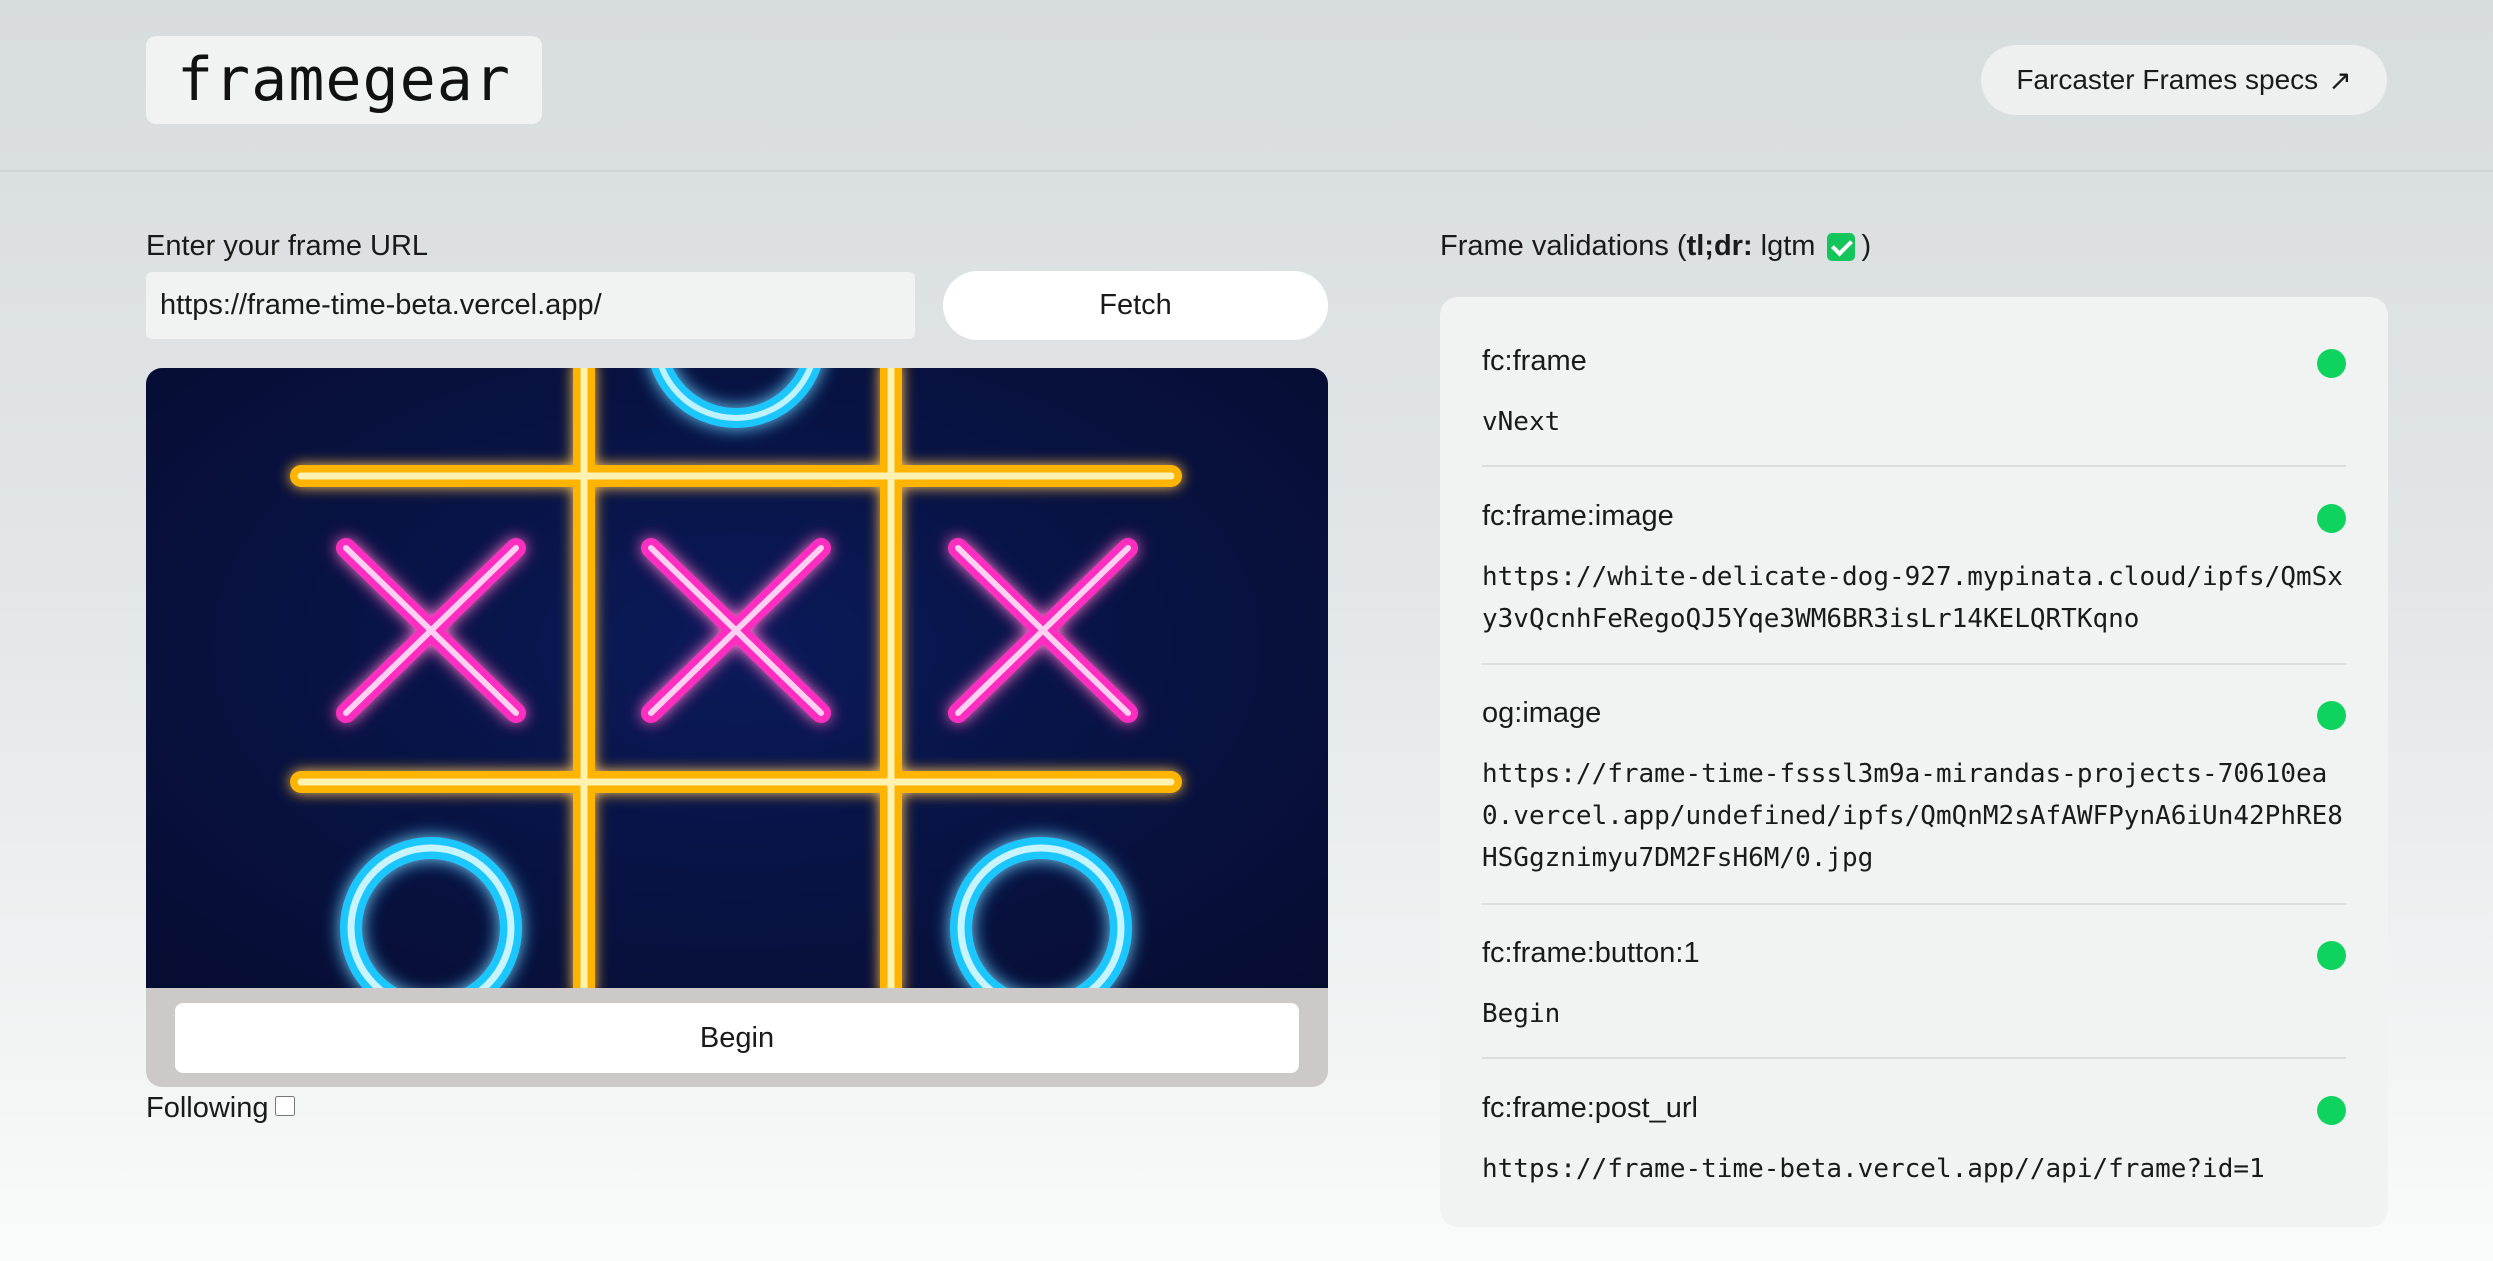  What do you see at coordinates (1246, 86) in the screenshot?
I see `top-bar: framegear Farcaster Frames specs ↗` at bounding box center [1246, 86].